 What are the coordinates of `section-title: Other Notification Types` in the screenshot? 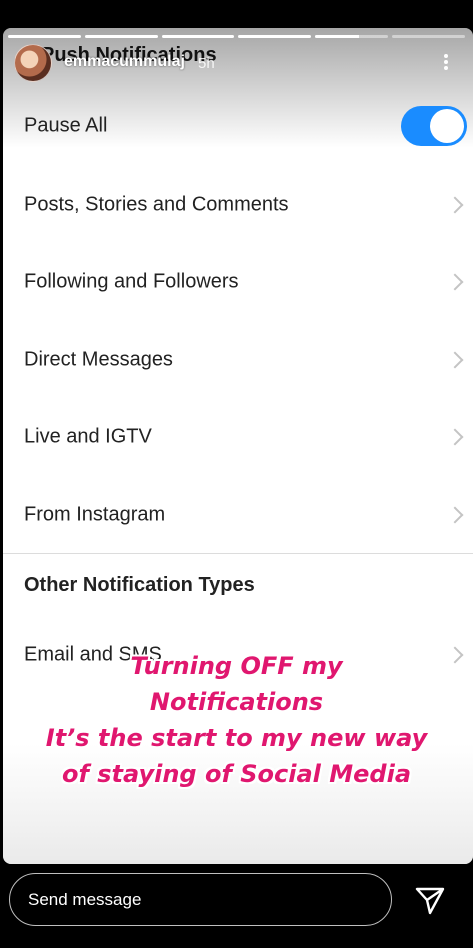 It's located at (139, 585).